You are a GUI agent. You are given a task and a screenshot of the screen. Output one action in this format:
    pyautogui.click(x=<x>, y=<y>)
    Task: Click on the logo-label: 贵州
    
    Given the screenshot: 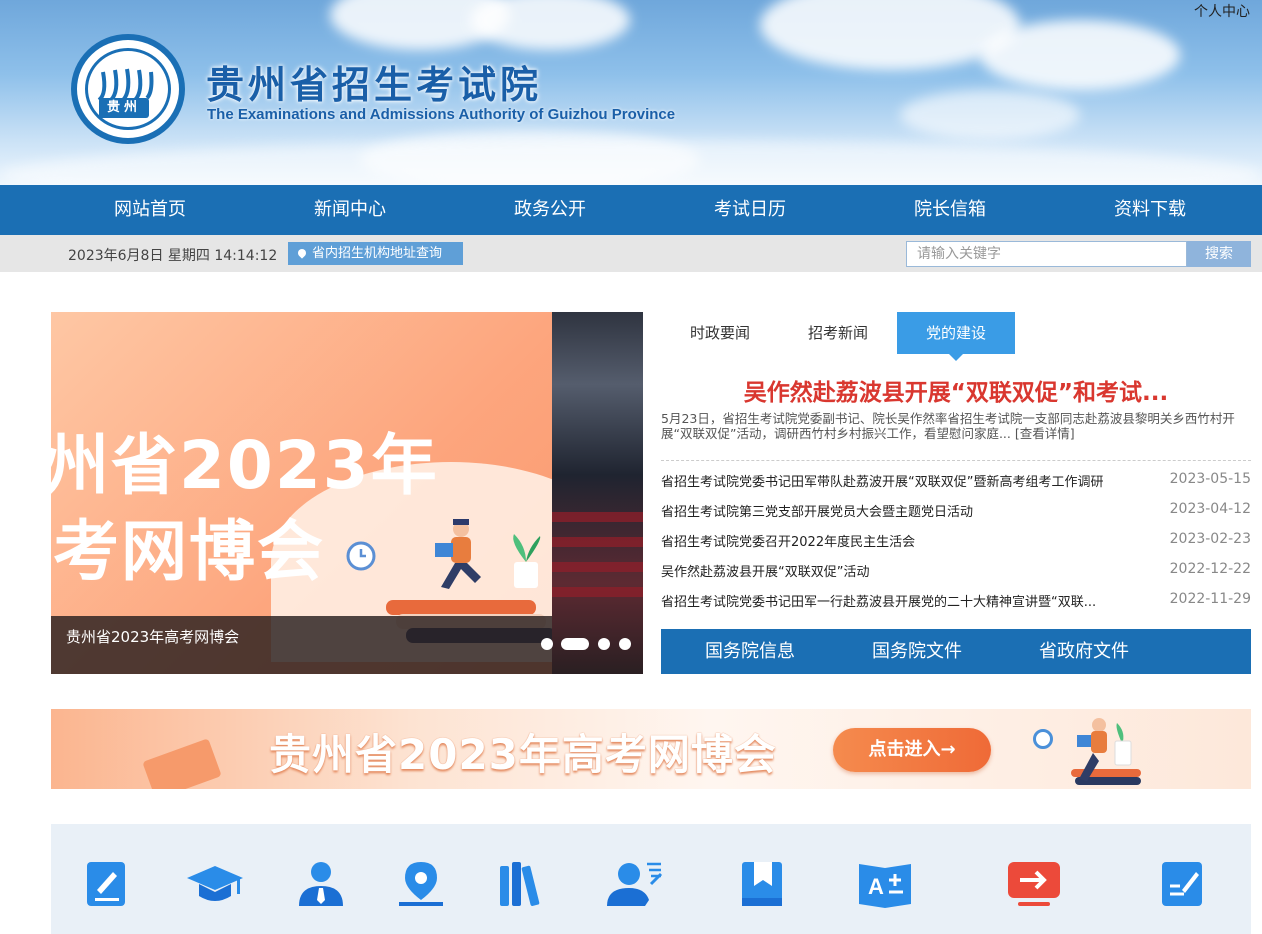 What is the action you would take?
    pyautogui.click(x=124, y=108)
    